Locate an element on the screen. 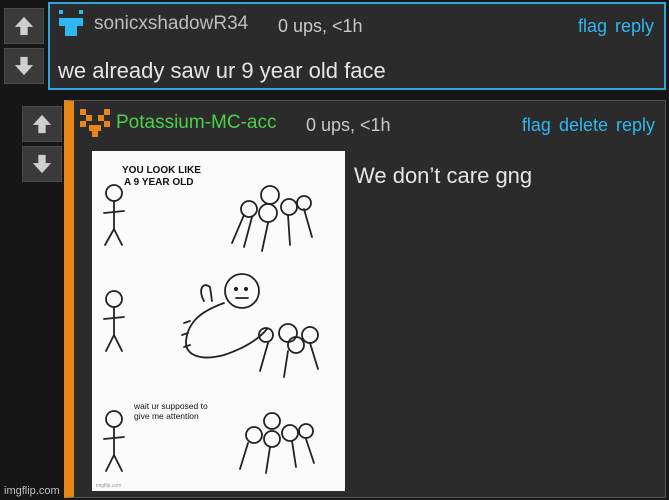 The width and height of the screenshot is (669, 500). comment-text: we already saw ur 9 year old face is located at coordinates (222, 70).